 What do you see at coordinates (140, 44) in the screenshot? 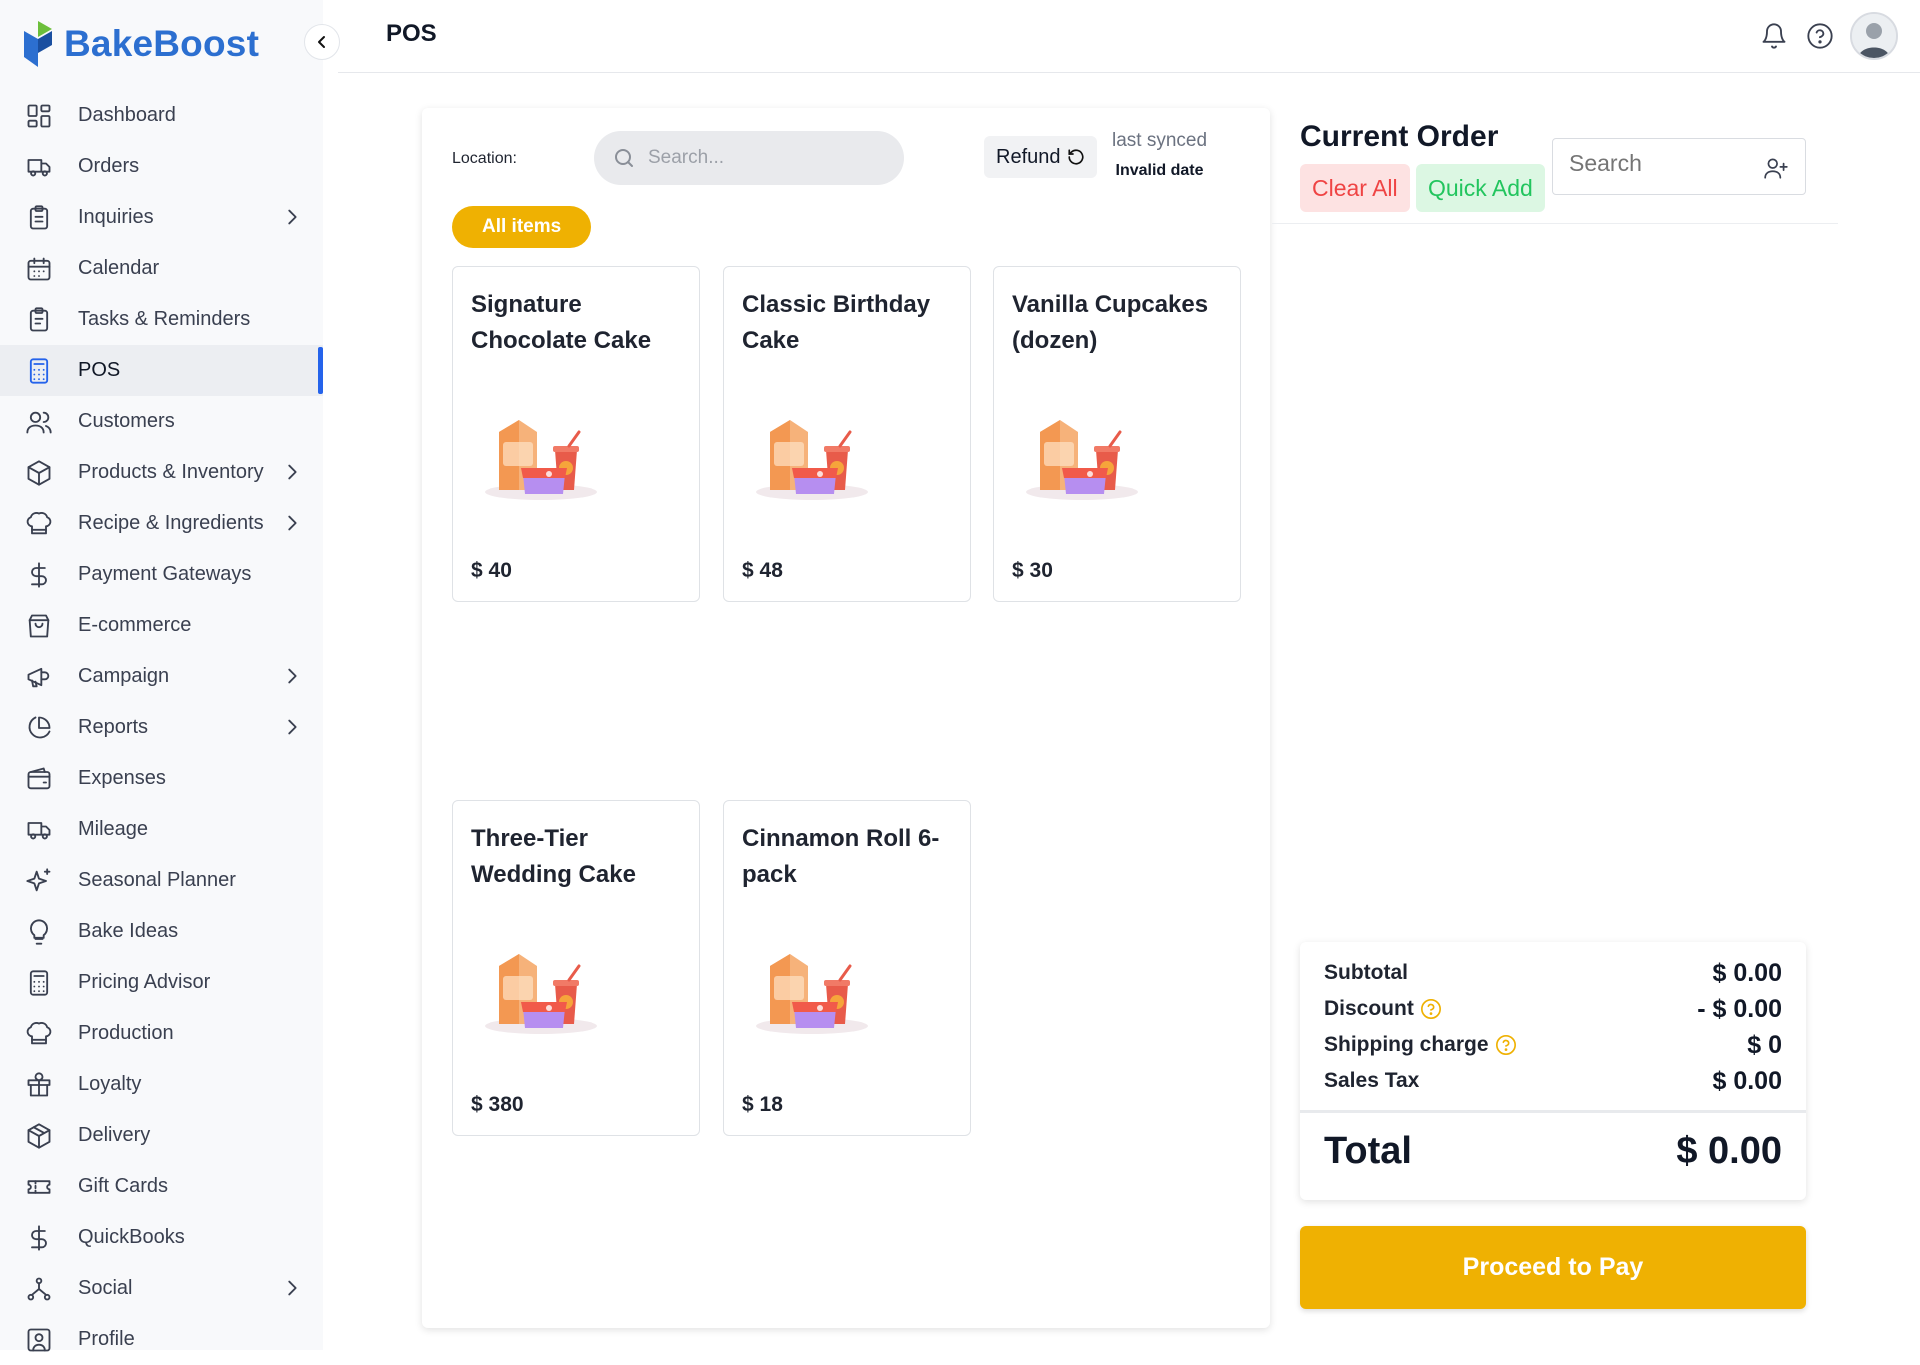
I see `brand-logo: BakeBoost` at bounding box center [140, 44].